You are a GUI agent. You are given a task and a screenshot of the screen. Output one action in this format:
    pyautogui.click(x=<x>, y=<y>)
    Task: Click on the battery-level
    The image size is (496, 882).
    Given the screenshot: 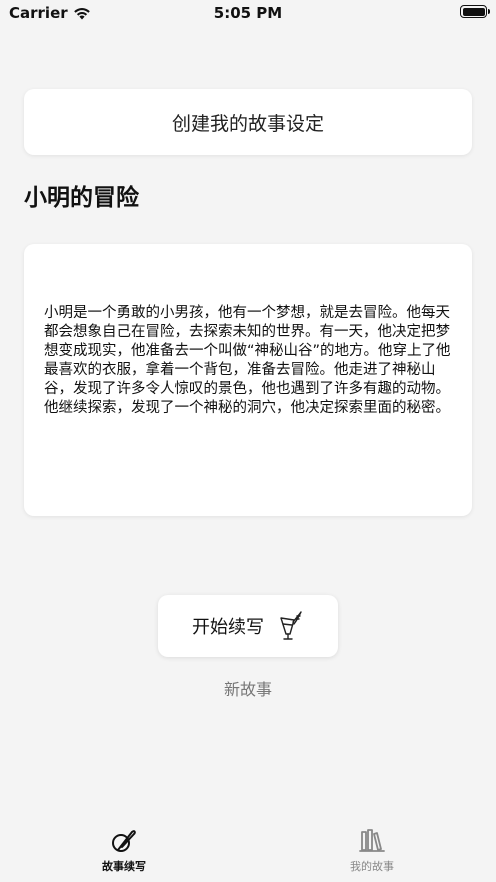 What is the action you would take?
    pyautogui.click(x=473, y=11)
    